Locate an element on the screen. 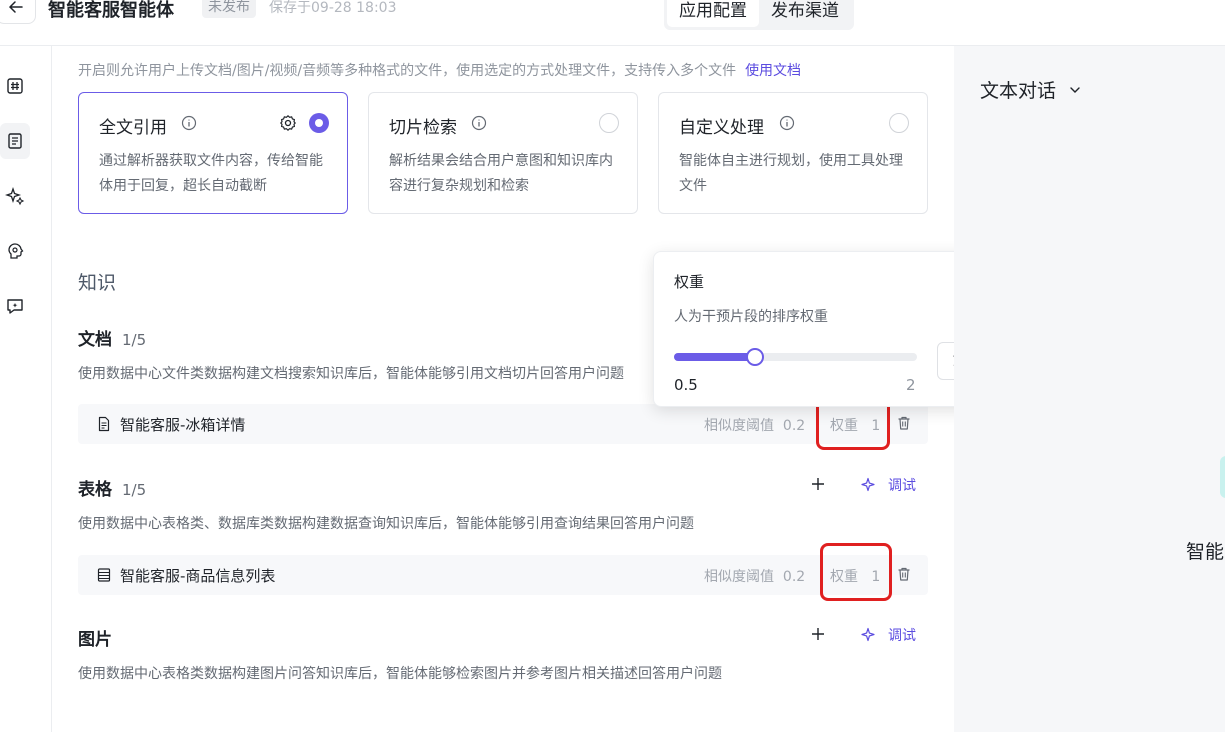 This screenshot has width=1225, height=732. agent-name: 智能 is located at coordinates (1205, 552).